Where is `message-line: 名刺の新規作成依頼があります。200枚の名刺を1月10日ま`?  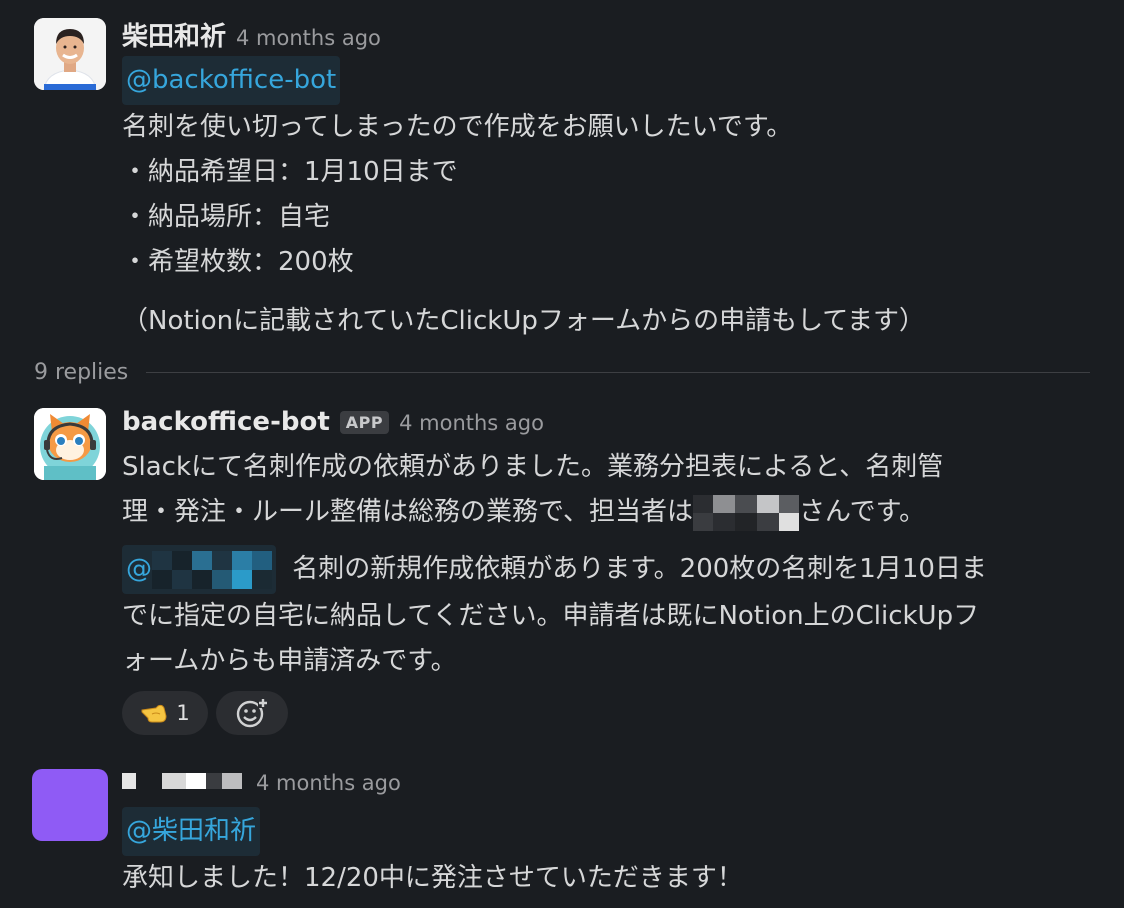 message-line: 名刺の新規作成依頼があります。200枚の名刺を1月10日ま is located at coordinates (639, 569).